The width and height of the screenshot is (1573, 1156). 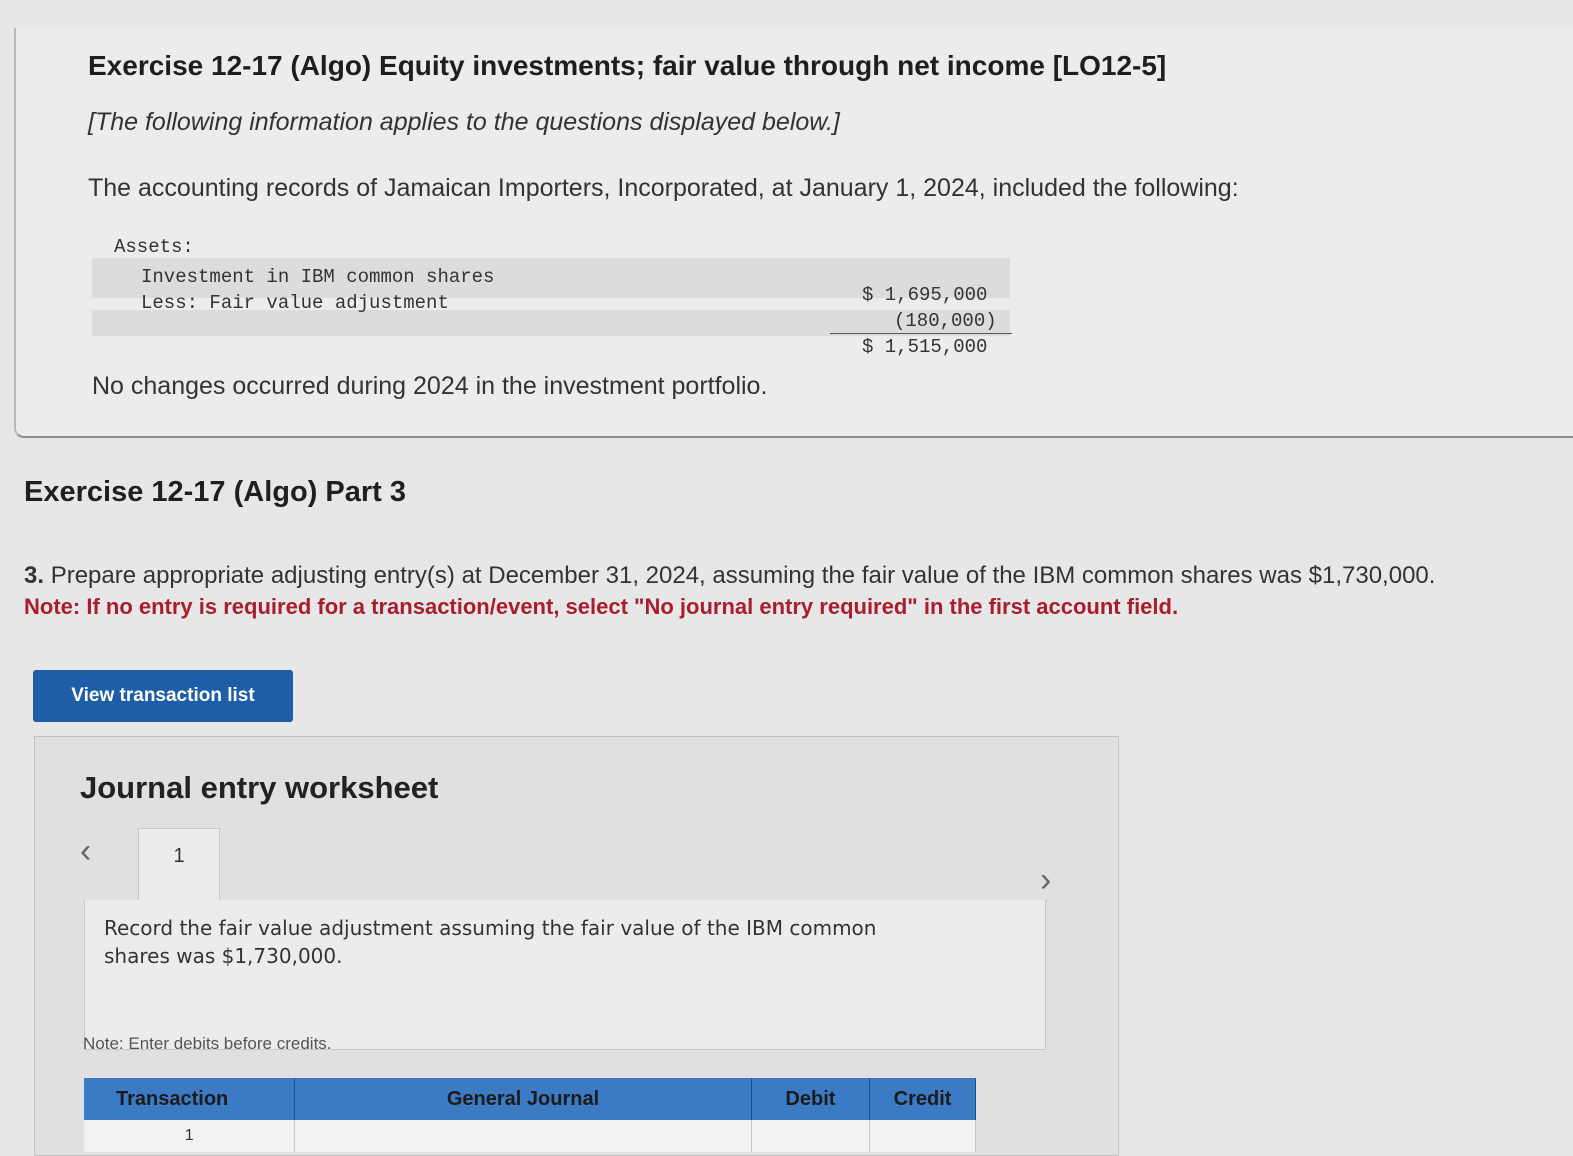 I want to click on asset-item-label: Investment in IBM common shares, so click(x=318, y=277).